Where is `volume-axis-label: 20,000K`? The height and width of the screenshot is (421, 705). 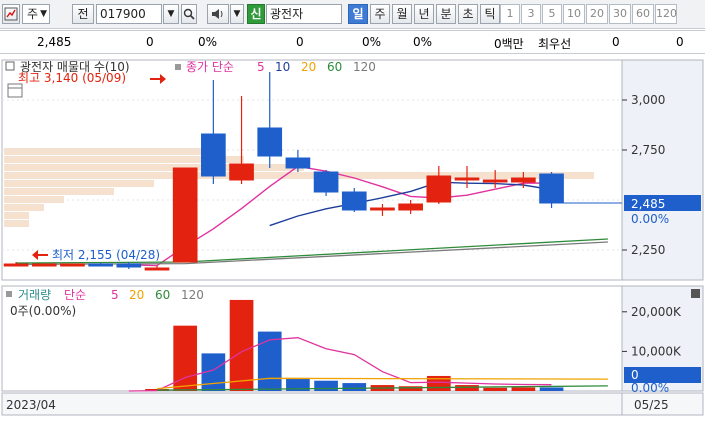 volume-axis-label: 20,000K is located at coordinates (656, 312).